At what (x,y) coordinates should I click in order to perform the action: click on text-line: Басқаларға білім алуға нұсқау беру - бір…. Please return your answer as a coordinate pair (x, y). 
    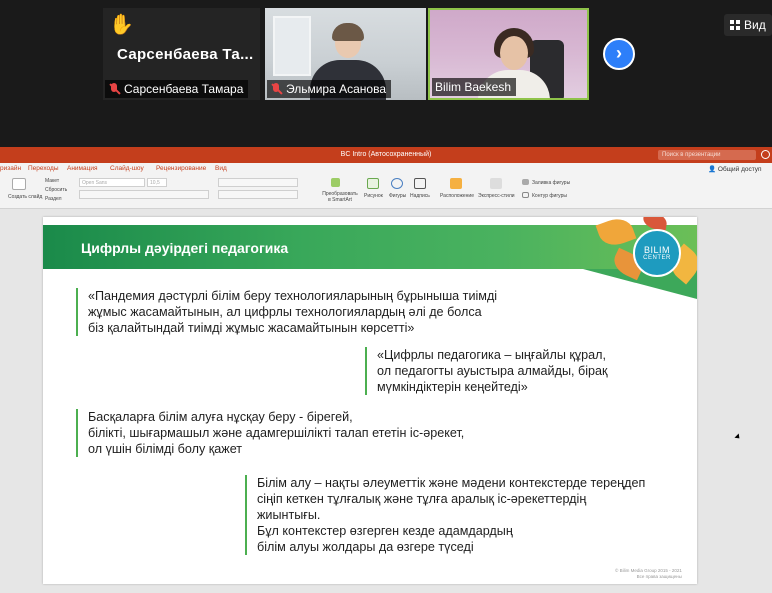
    Looking at the image, I should click on (220, 417).